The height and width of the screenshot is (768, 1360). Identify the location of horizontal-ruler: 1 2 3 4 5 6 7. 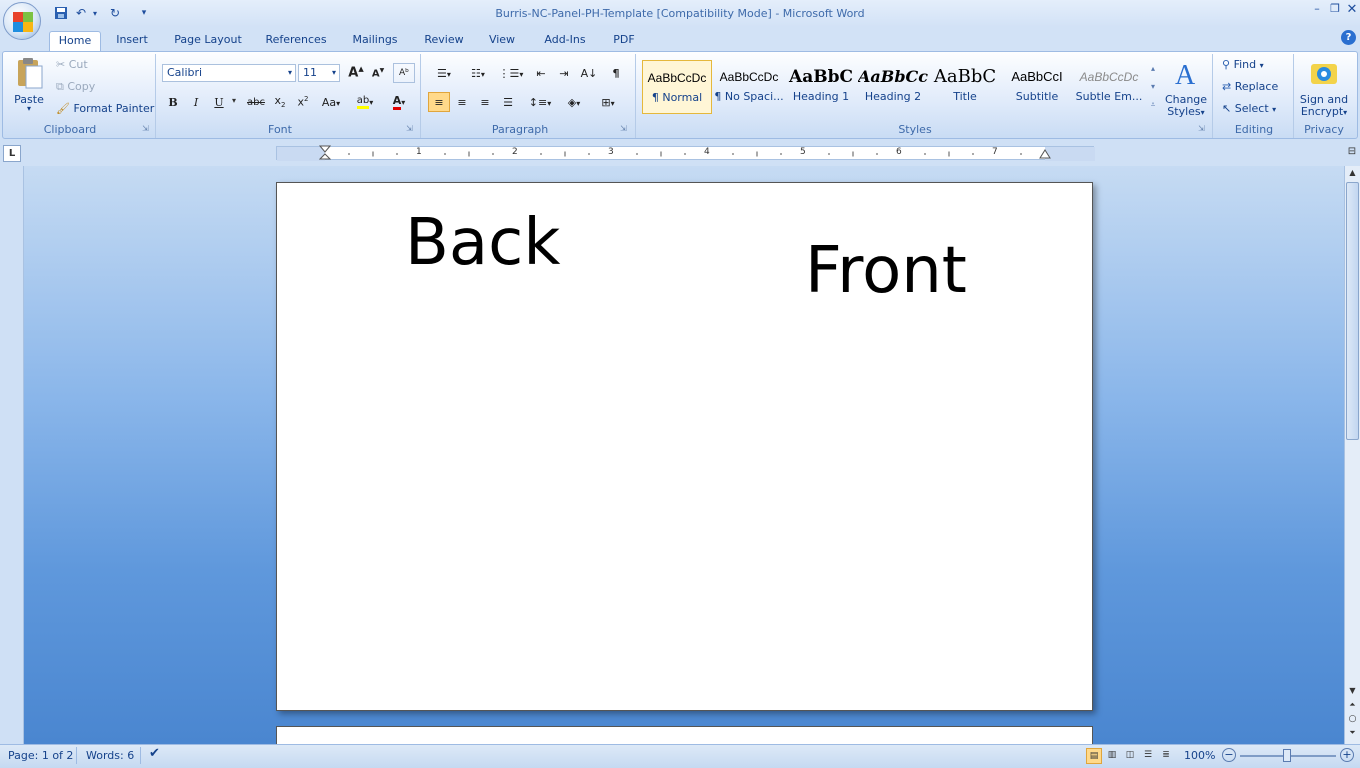
(685, 154).